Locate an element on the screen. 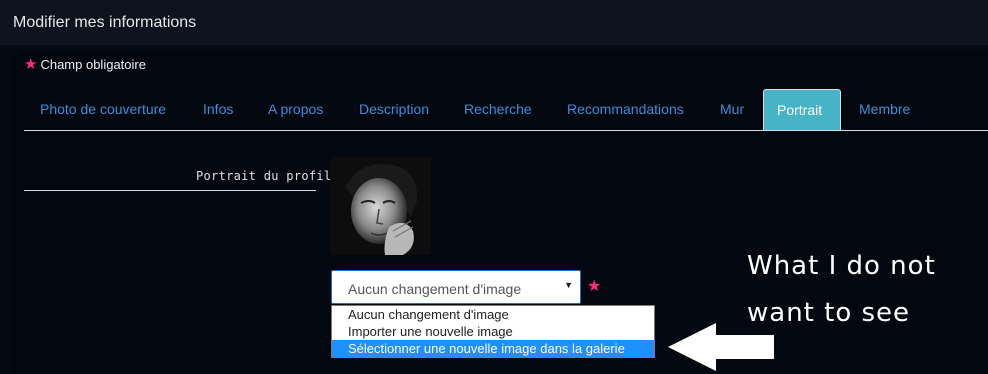 Image resolution: width=988 pixels, height=374 pixels. annotation-line-1: What I do not is located at coordinates (841, 266).